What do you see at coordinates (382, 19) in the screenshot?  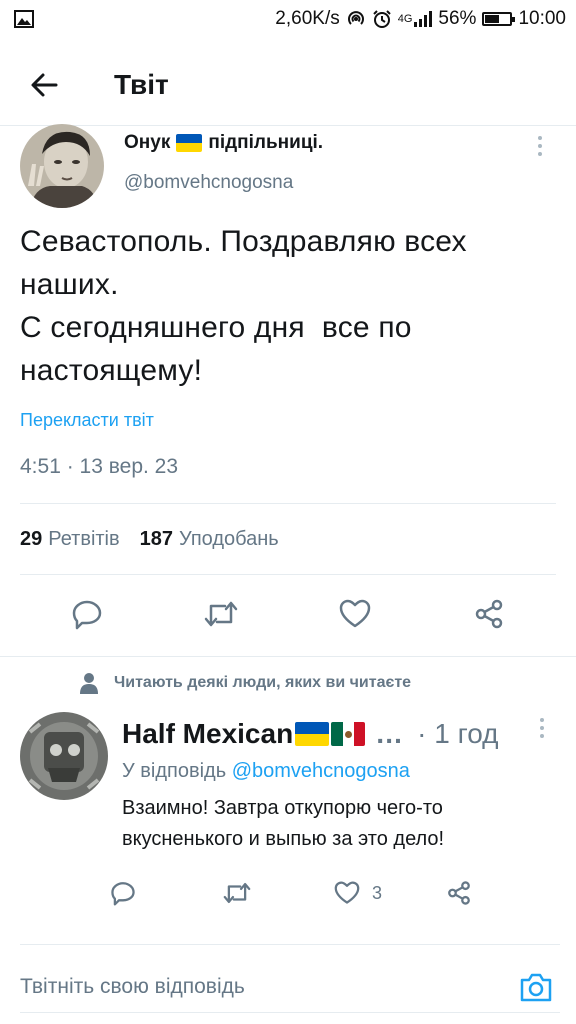 I see `alarm-icon` at bounding box center [382, 19].